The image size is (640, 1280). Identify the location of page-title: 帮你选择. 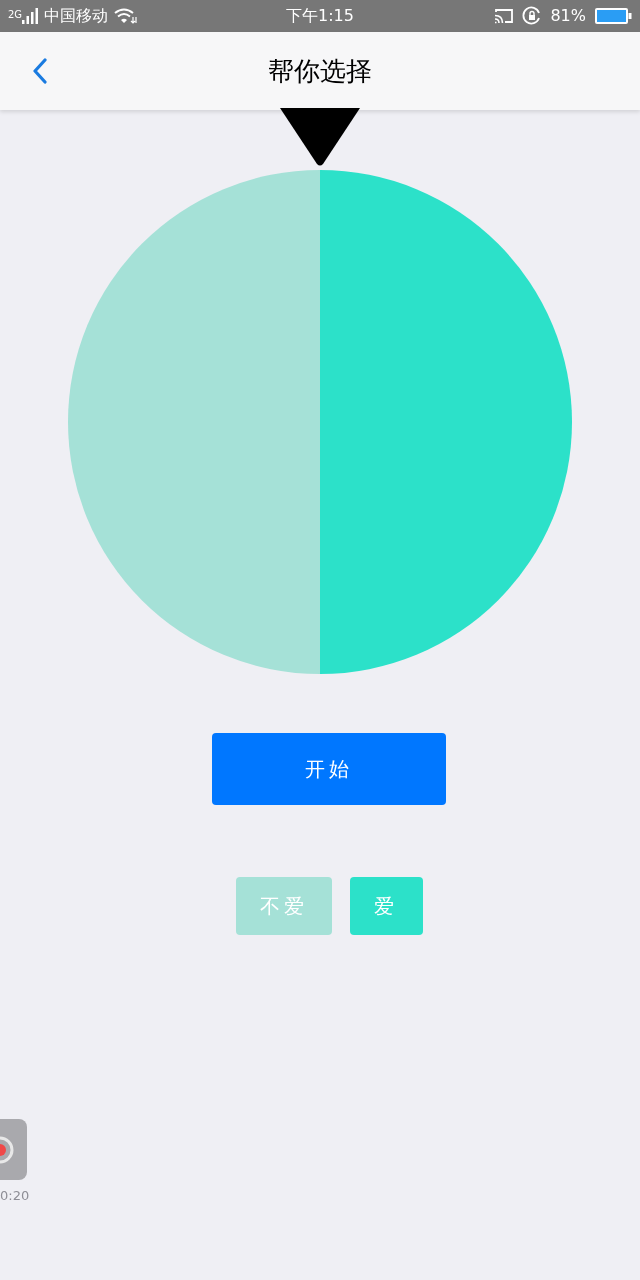
(320, 71).